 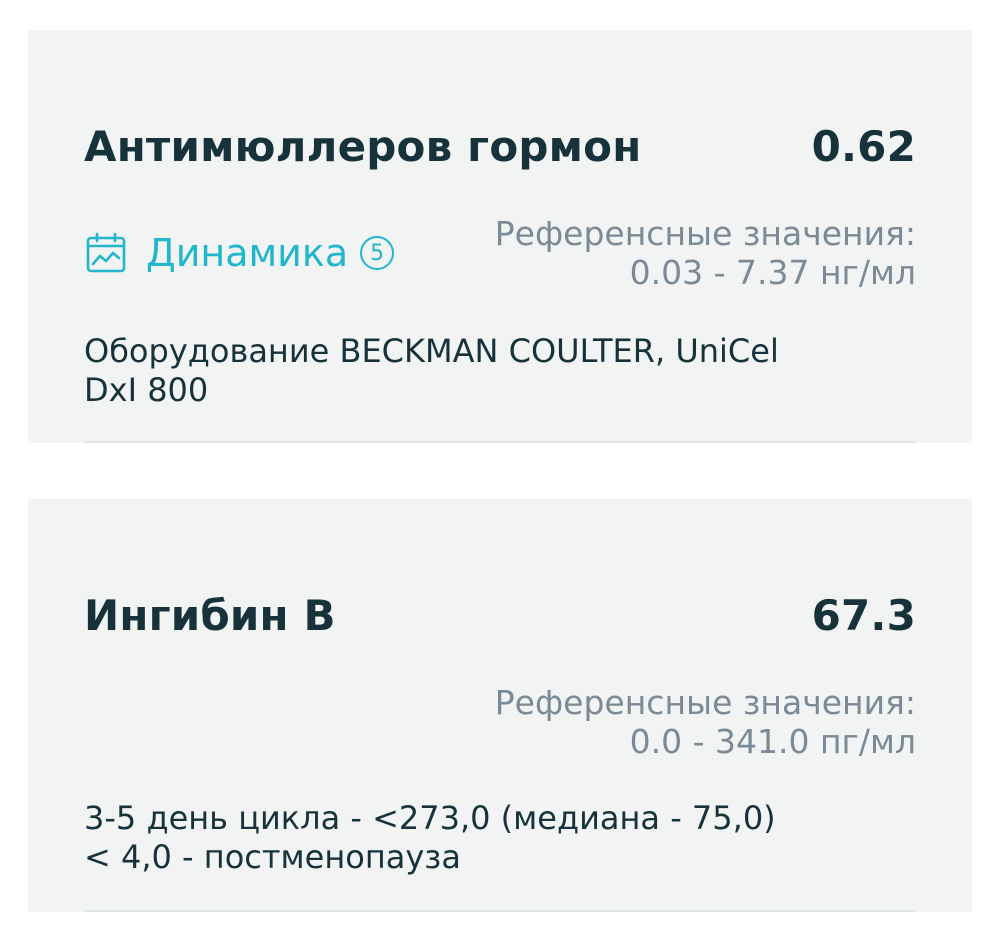 I want to click on test-name: Ингибин В, so click(x=210, y=615).